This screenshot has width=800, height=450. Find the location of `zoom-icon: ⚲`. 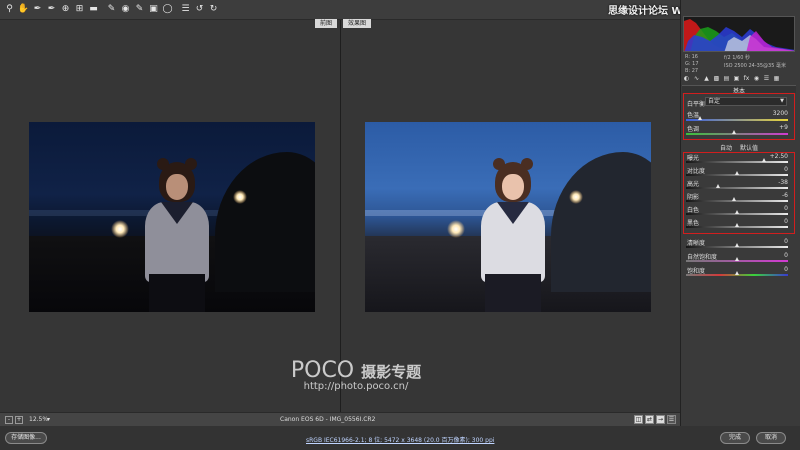

zoom-icon: ⚲ is located at coordinates (9, 9).